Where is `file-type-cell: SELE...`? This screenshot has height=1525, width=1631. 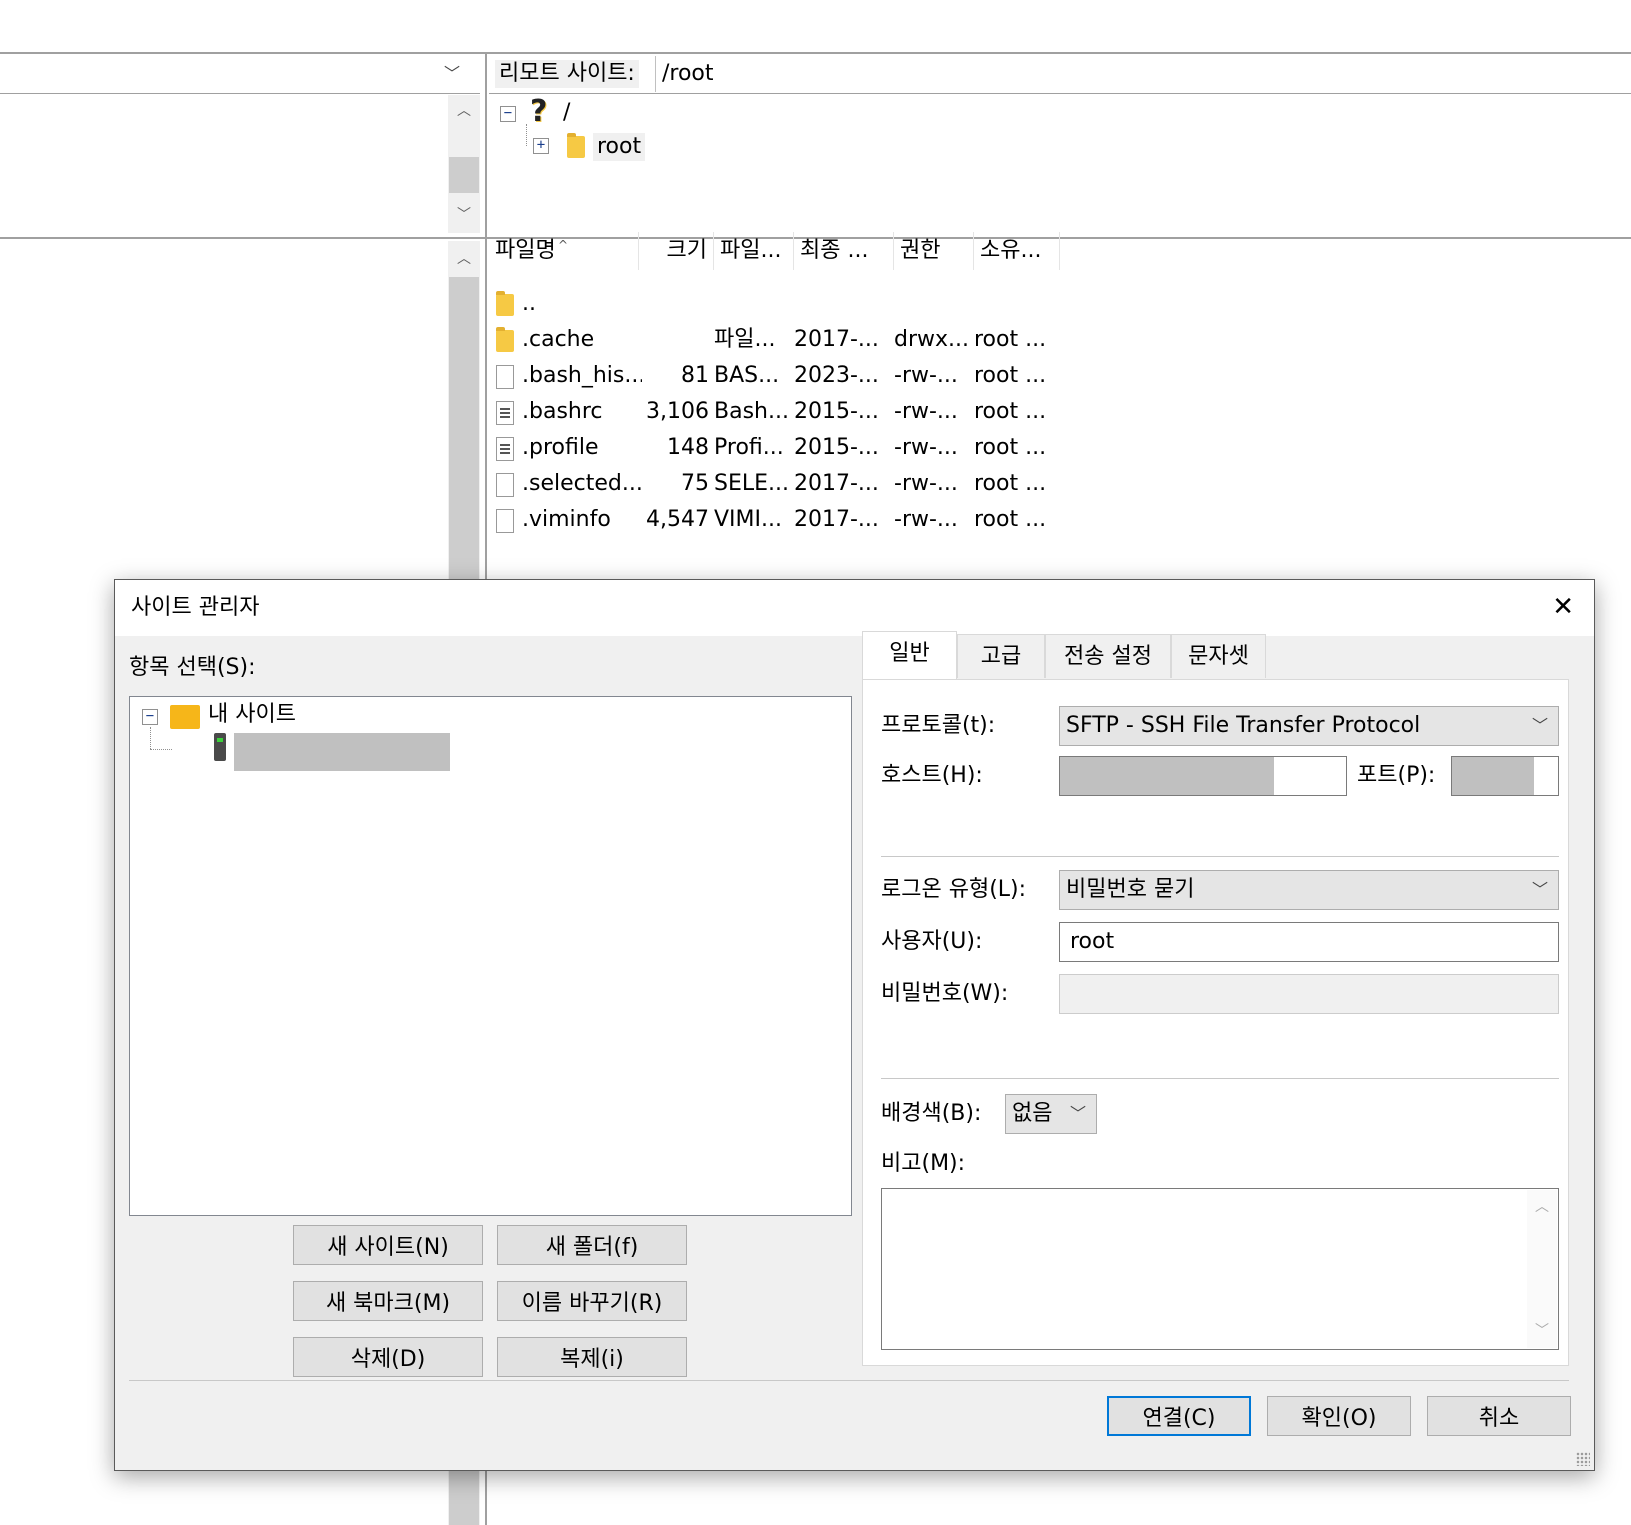 file-type-cell: SELE... is located at coordinates (752, 483).